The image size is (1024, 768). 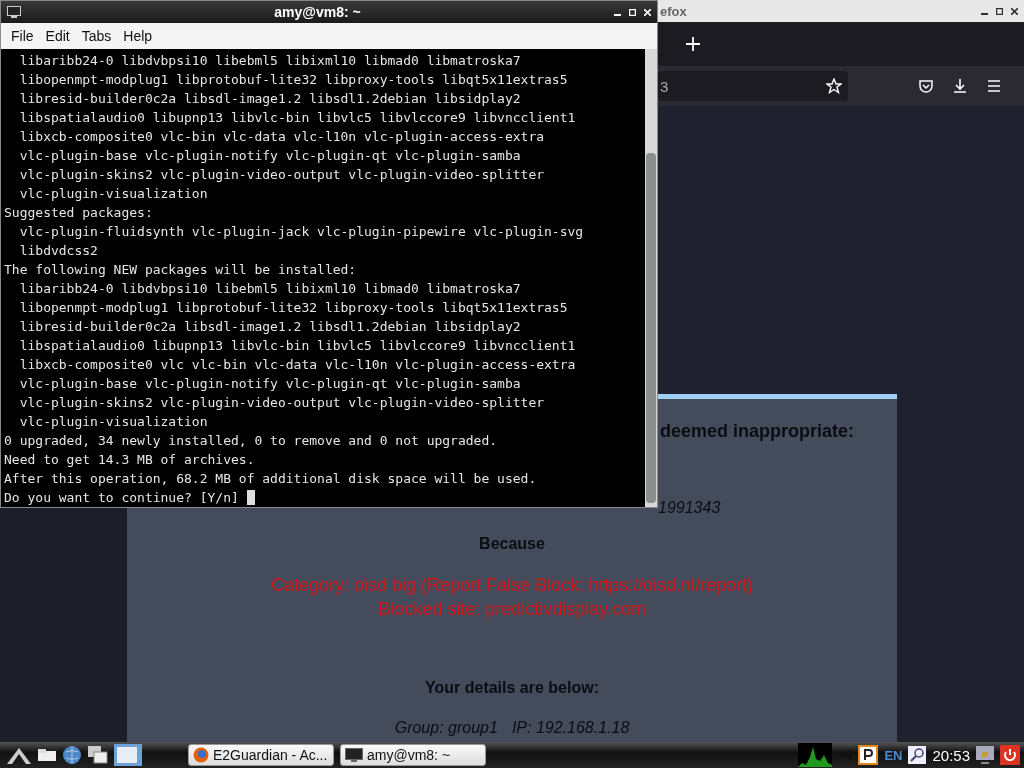 What do you see at coordinates (815, 755) in the screenshot?
I see `network-graph-icon` at bounding box center [815, 755].